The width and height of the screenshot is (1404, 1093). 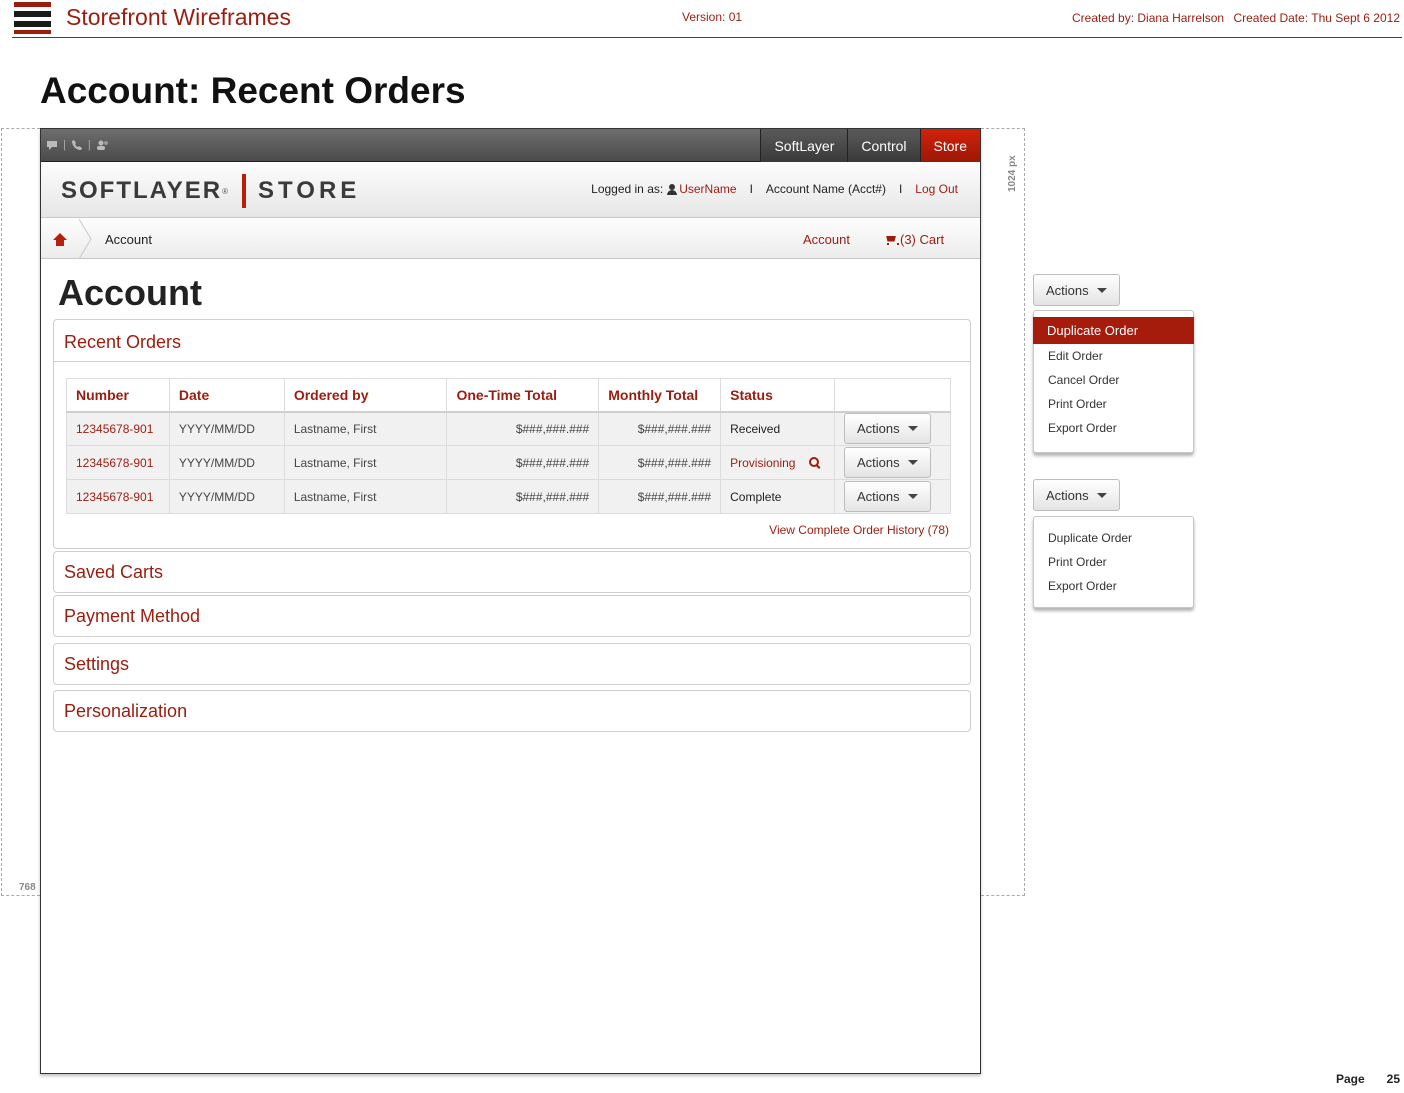 What do you see at coordinates (922, 239) in the screenshot?
I see `cart-label: (3) Cart` at bounding box center [922, 239].